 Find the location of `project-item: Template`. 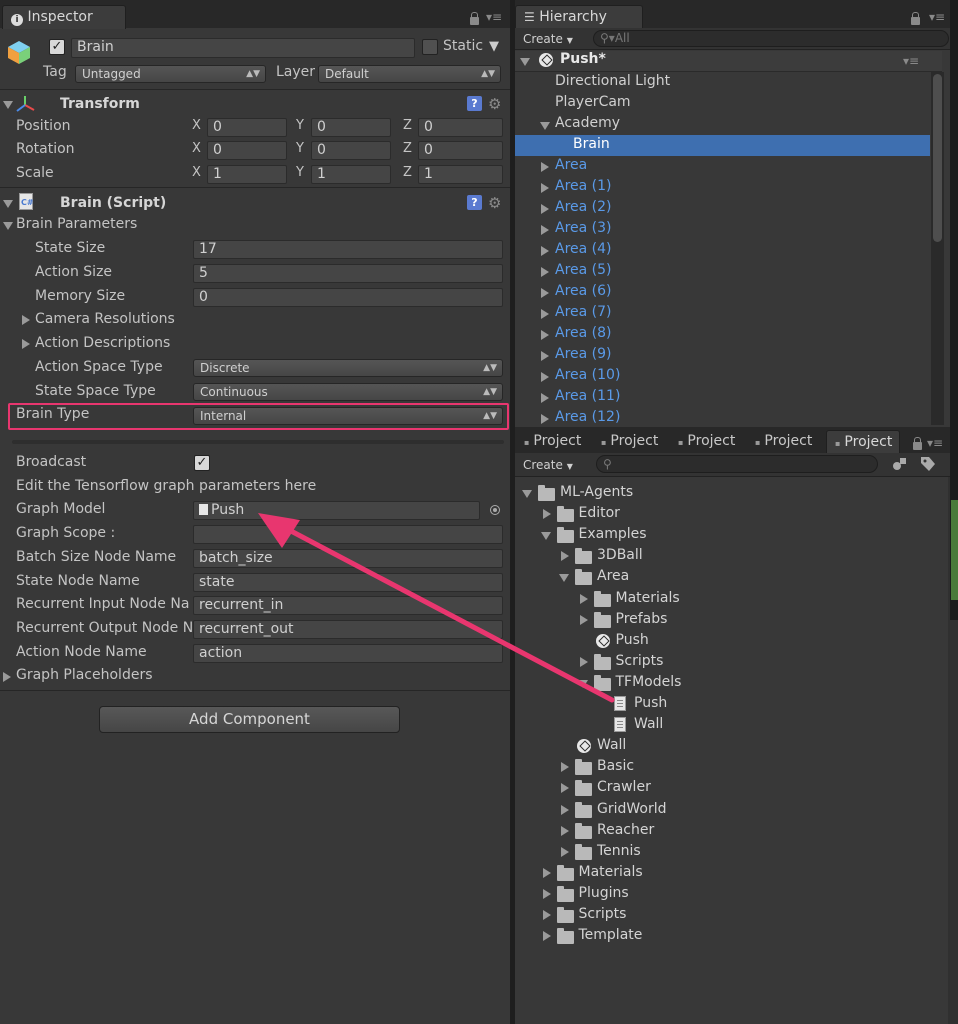

project-item: Template is located at coordinates (611, 935).